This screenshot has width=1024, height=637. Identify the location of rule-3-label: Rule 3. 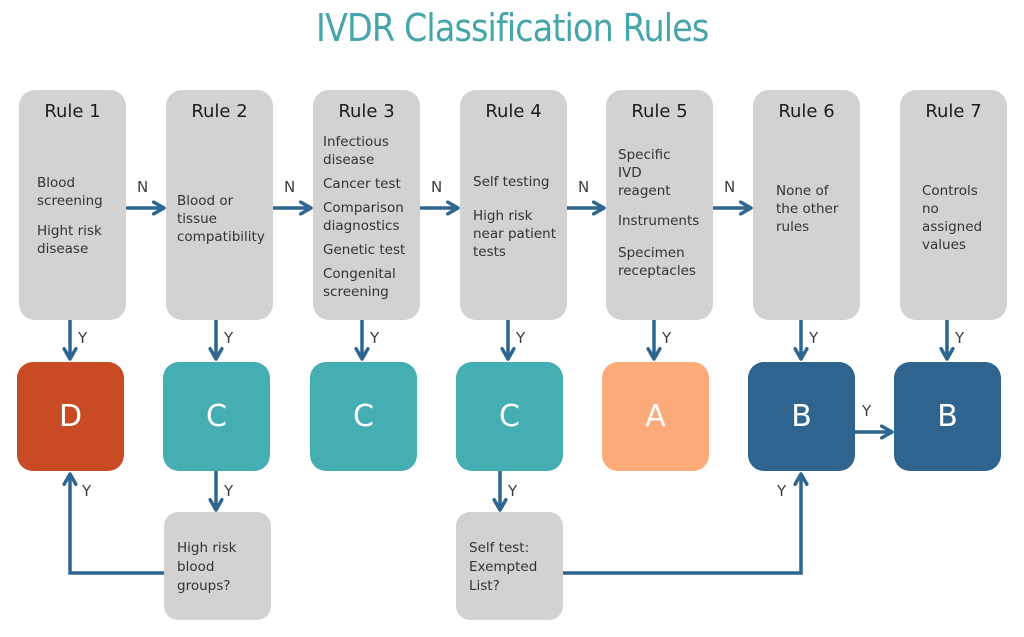
(366, 111).